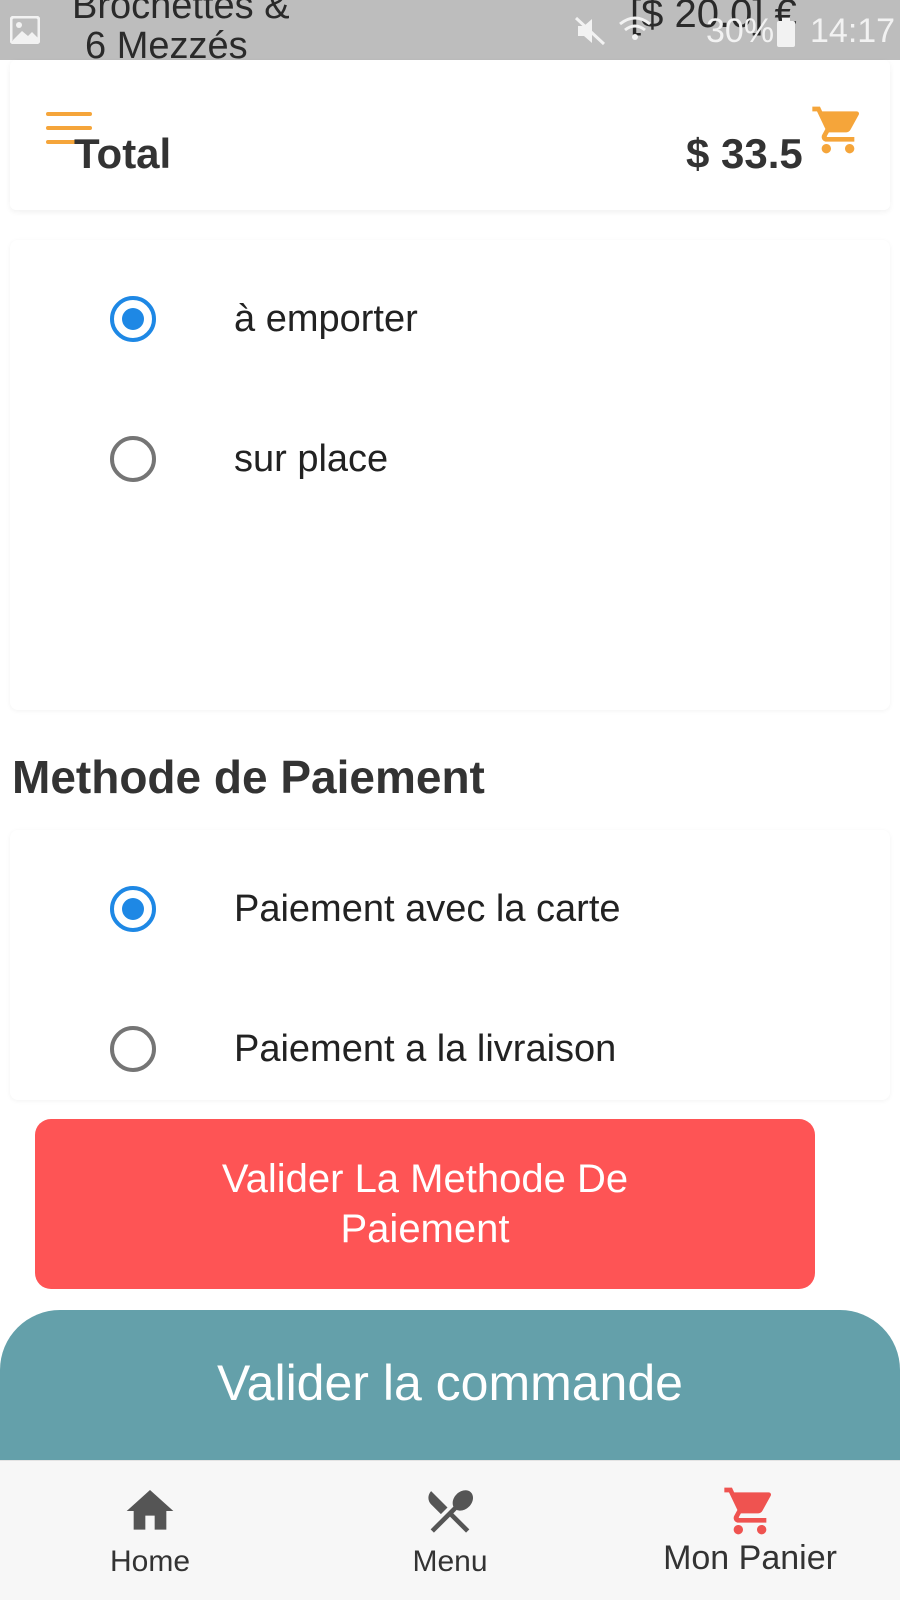 This screenshot has width=900, height=1600. I want to click on radio-label: sur place, so click(311, 459).